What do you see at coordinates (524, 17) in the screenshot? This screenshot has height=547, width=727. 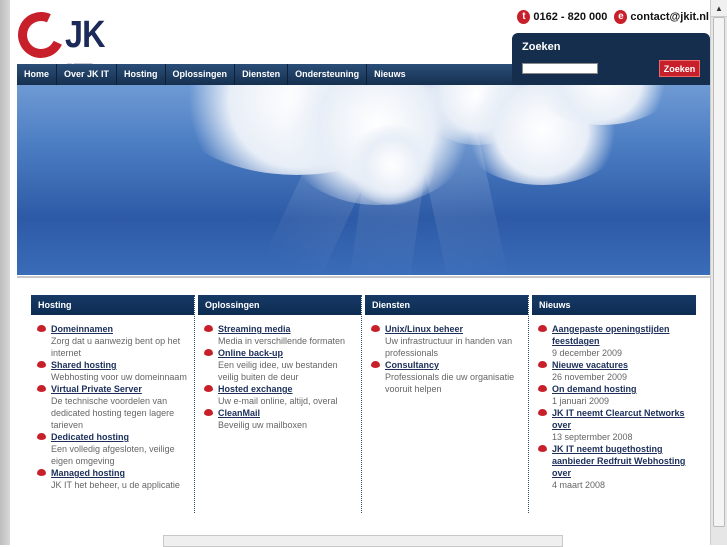 I see `phone-icon: t` at bounding box center [524, 17].